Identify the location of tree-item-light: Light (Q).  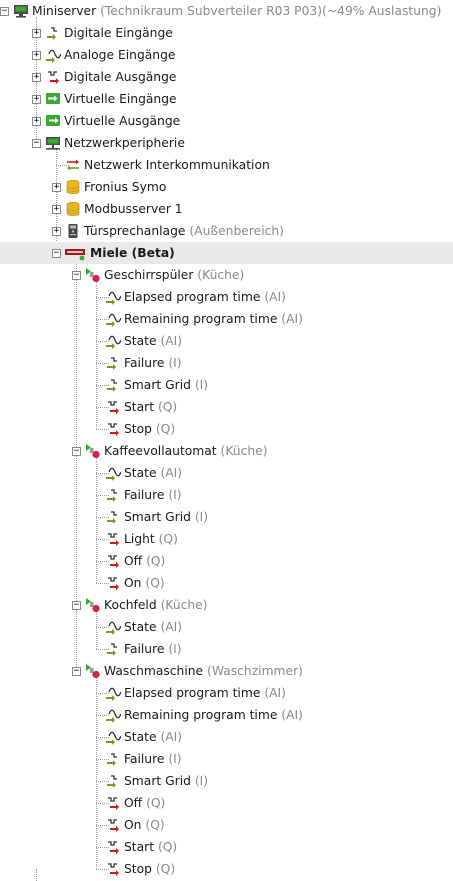
(226, 539).